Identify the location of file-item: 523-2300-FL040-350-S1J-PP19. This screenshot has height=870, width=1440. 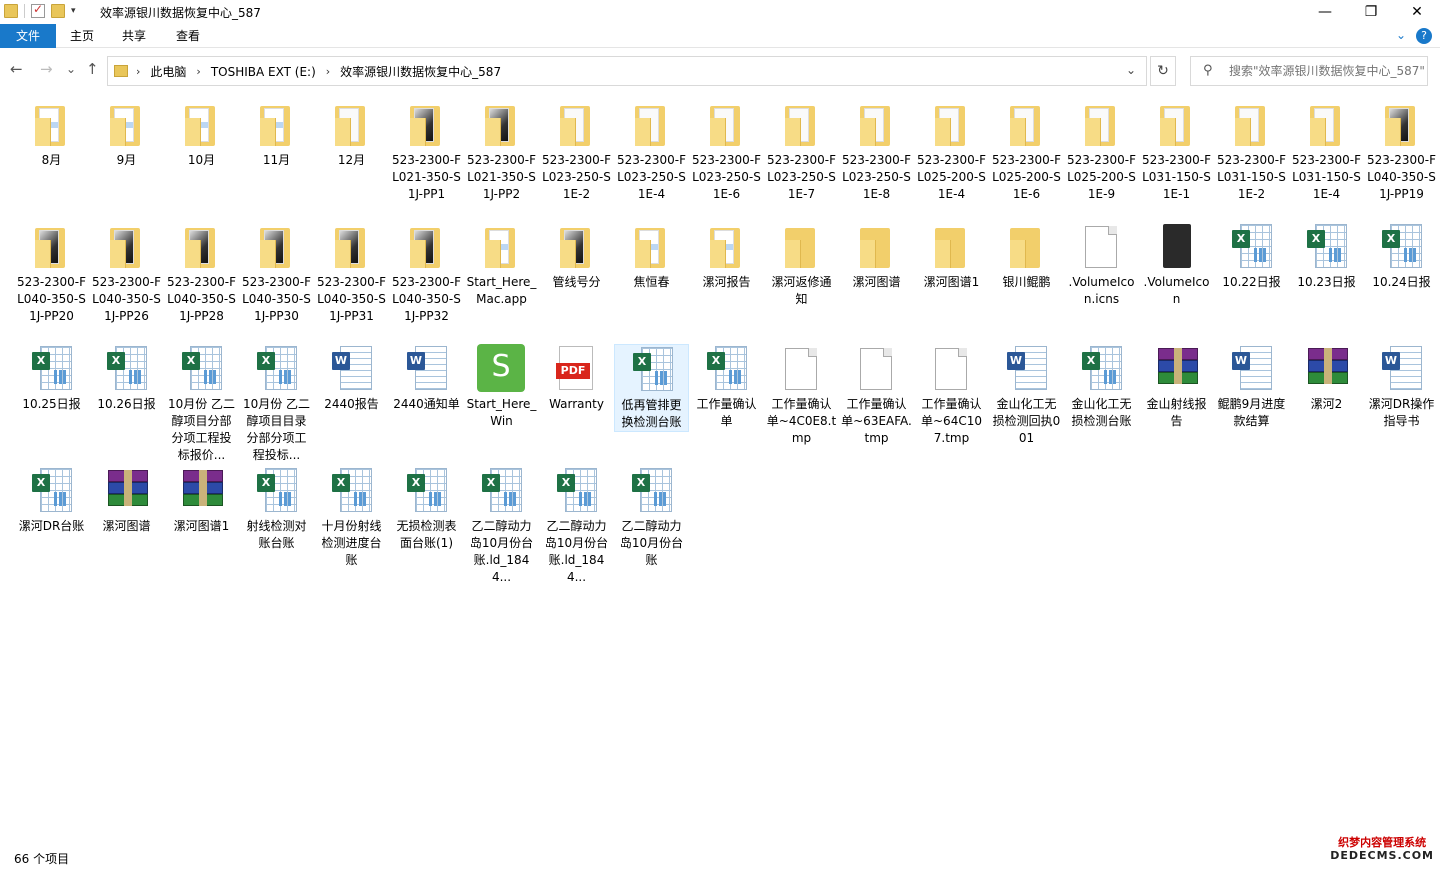
(1401, 151).